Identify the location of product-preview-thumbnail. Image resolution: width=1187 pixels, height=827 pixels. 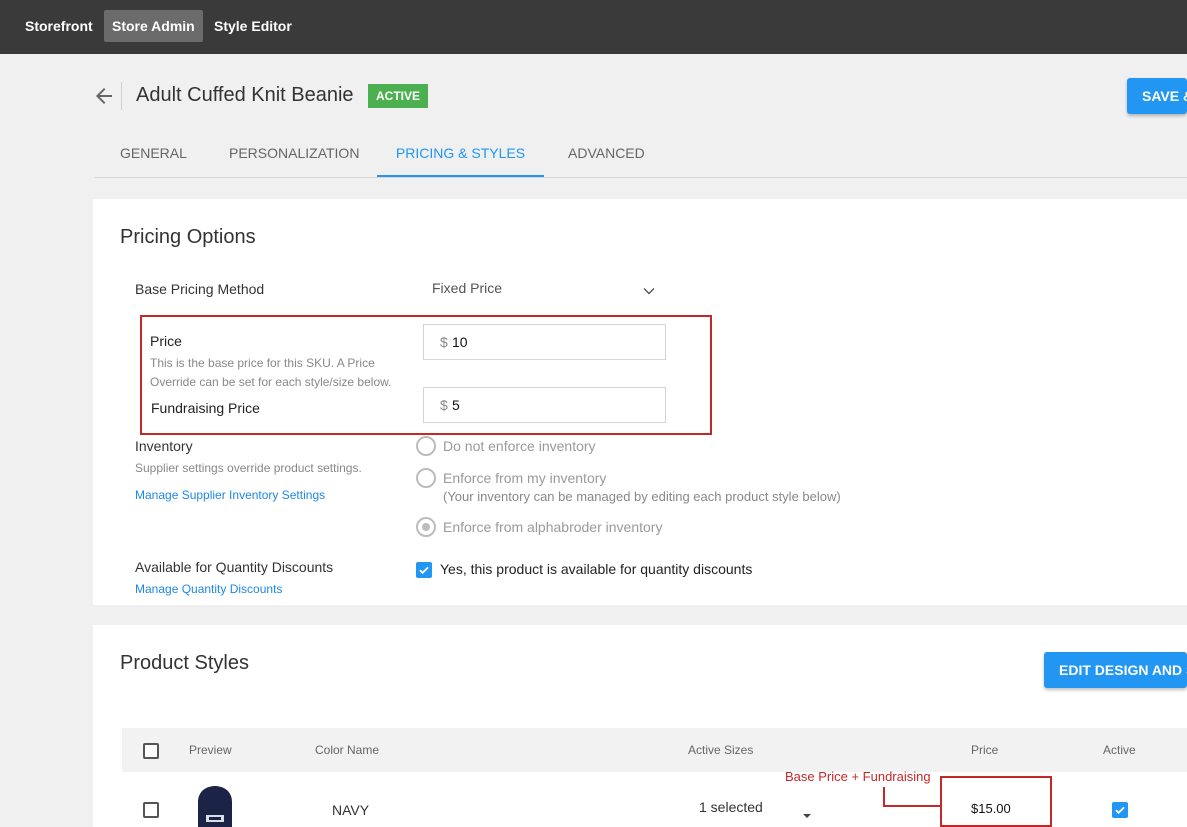
(215, 806).